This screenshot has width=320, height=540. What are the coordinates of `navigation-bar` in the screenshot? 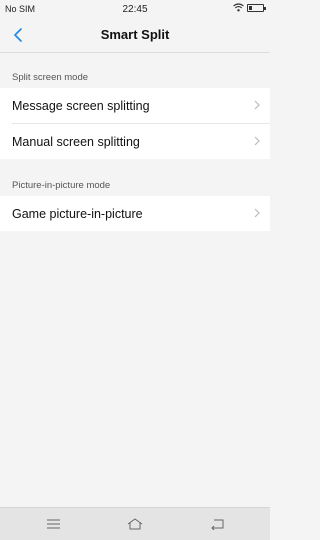 It's located at (135, 523).